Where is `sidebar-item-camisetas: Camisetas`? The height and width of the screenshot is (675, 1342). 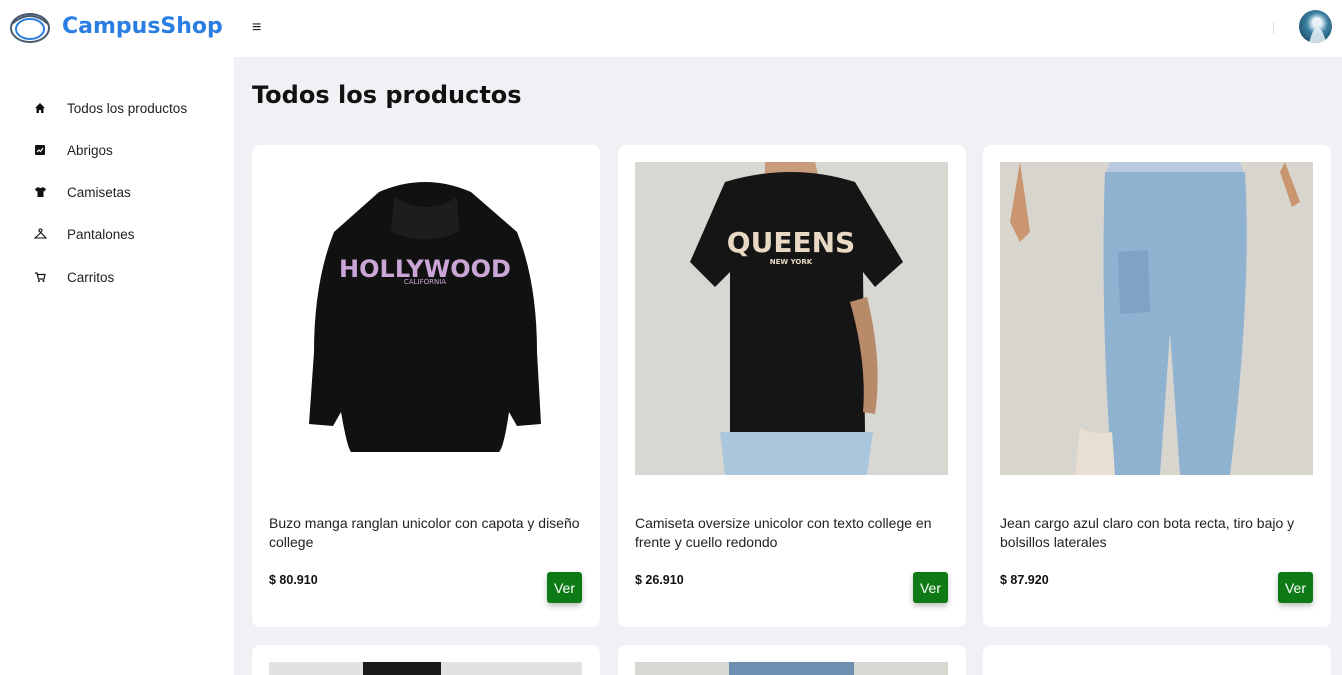
sidebar-item-camisetas: Camisetas is located at coordinates (81, 192).